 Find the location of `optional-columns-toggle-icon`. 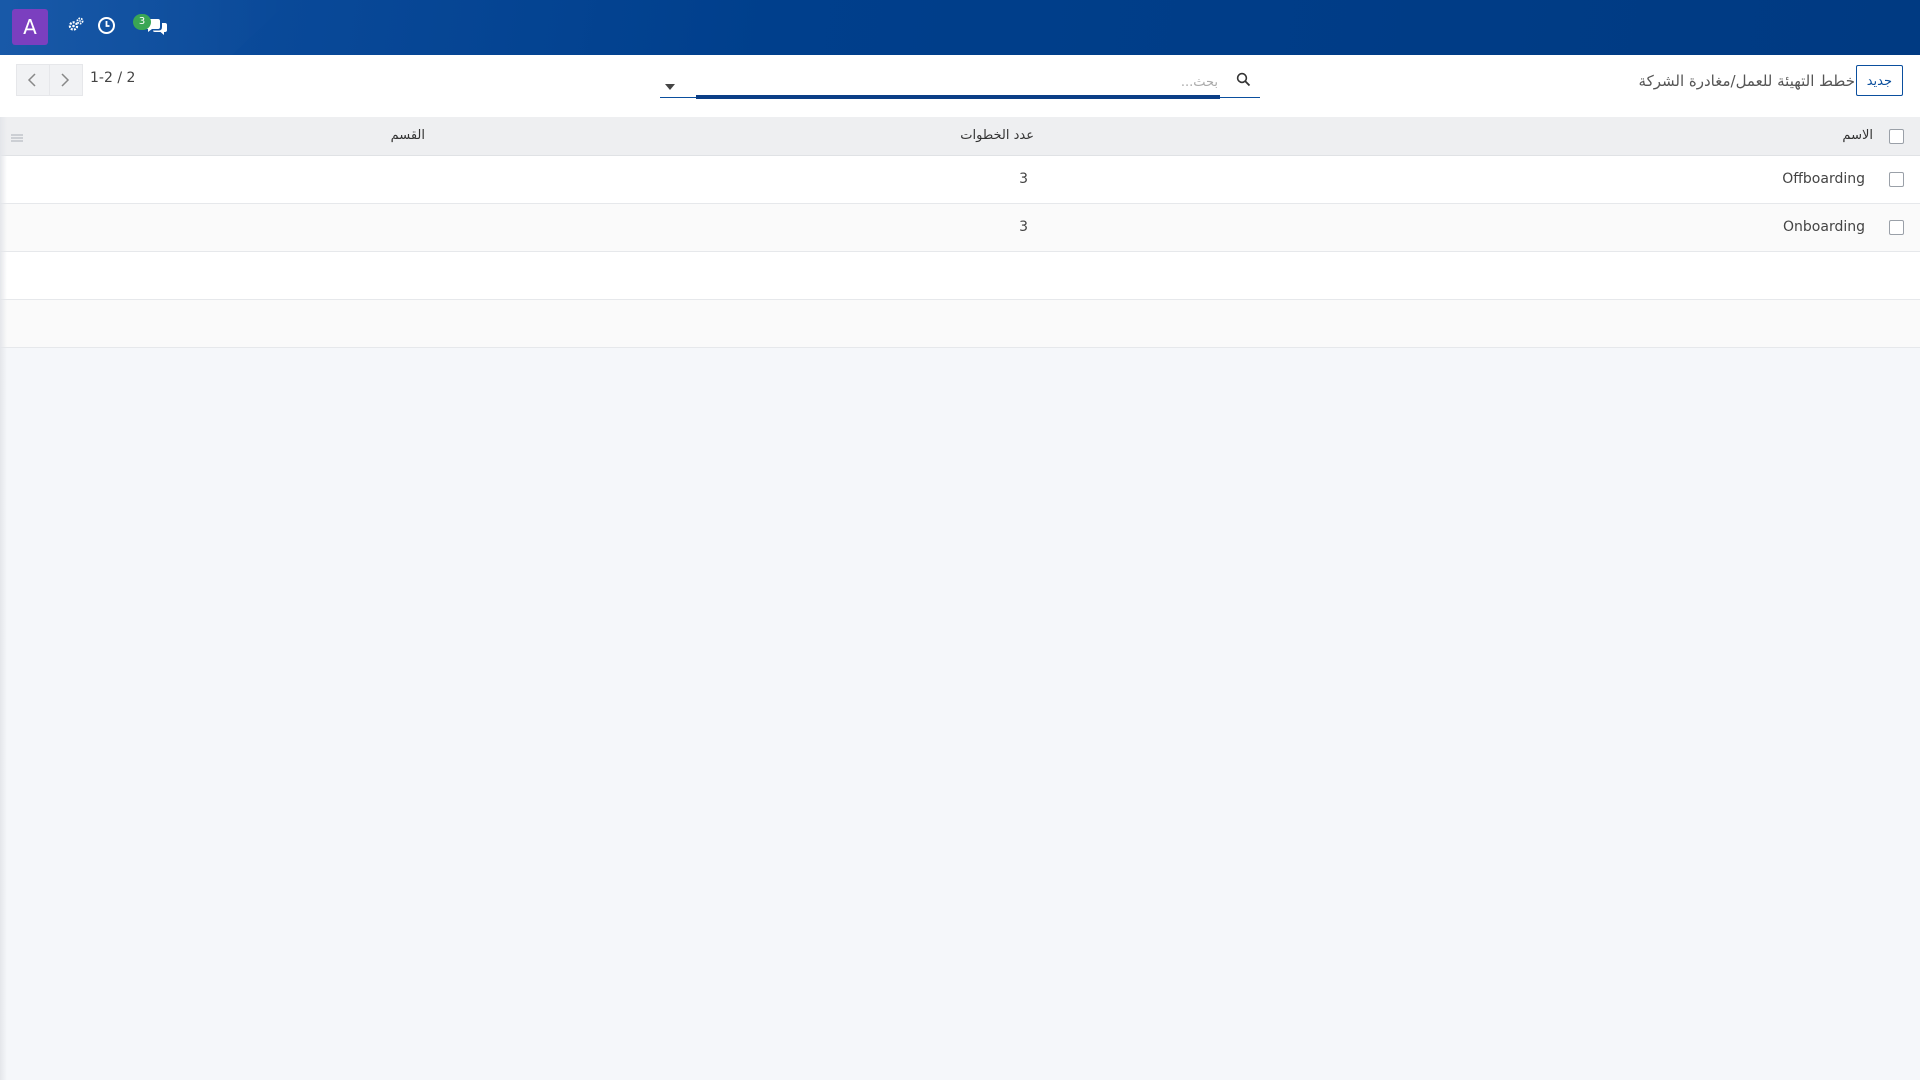

optional-columns-toggle-icon is located at coordinates (17, 138).